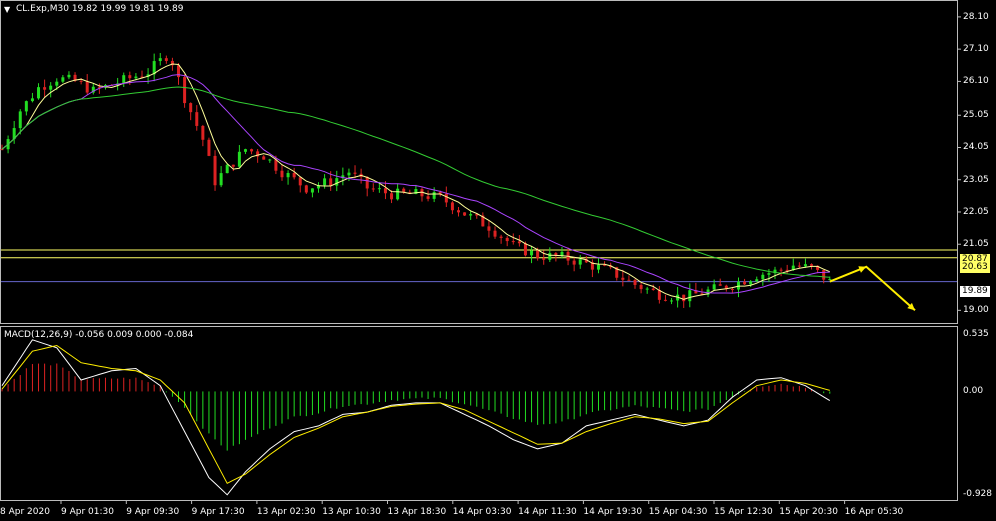 The width and height of the screenshot is (996, 521). What do you see at coordinates (973, 391) in the screenshot?
I see `macd-axis-zero: 0.00` at bounding box center [973, 391].